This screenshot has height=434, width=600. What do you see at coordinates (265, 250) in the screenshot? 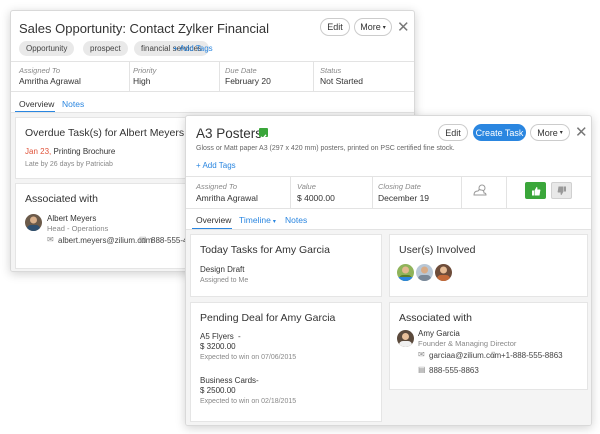
I see `today-title: Today Tasks for Amy Garcia` at bounding box center [265, 250].